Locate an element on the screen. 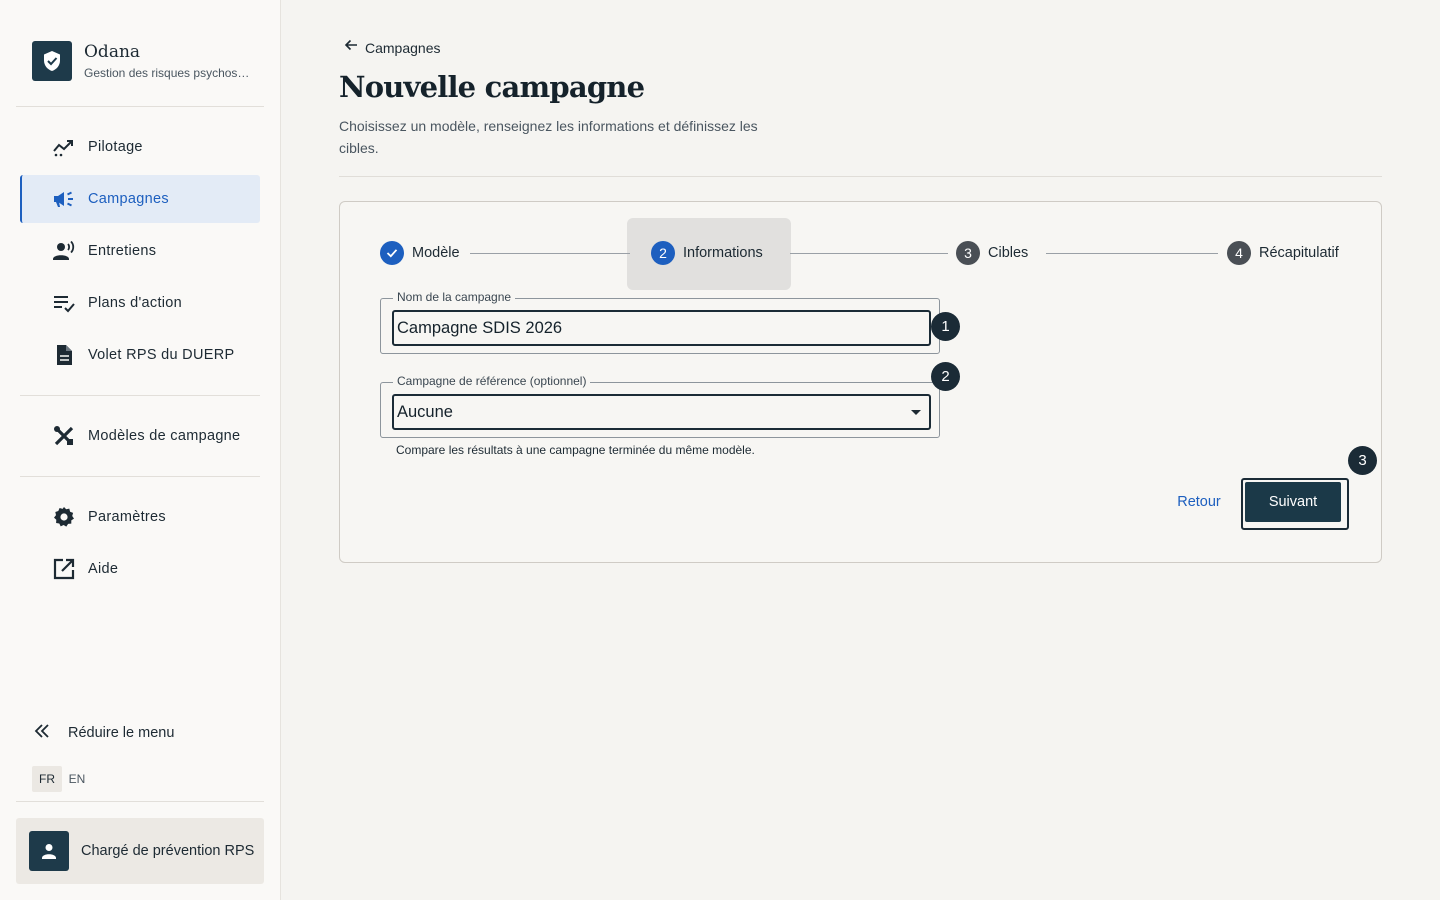 This screenshot has width=1440, height=900. reference-campaign-value: Aucune is located at coordinates (425, 411).